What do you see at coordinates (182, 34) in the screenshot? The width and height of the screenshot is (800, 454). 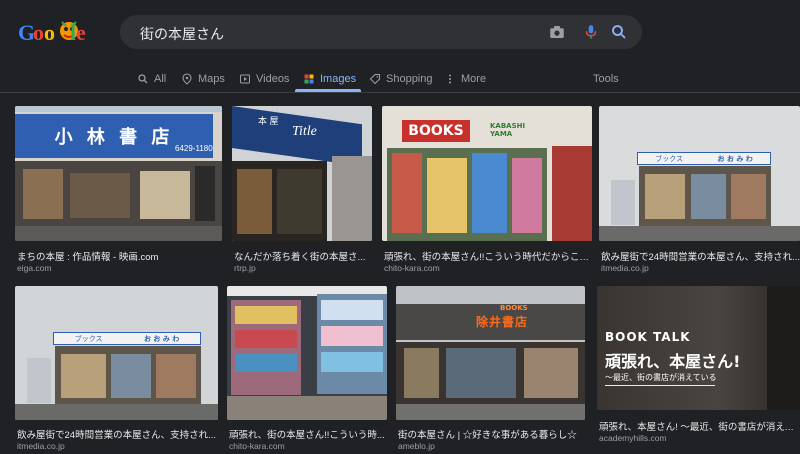 I see `search-input: 街の本屋さん` at bounding box center [182, 34].